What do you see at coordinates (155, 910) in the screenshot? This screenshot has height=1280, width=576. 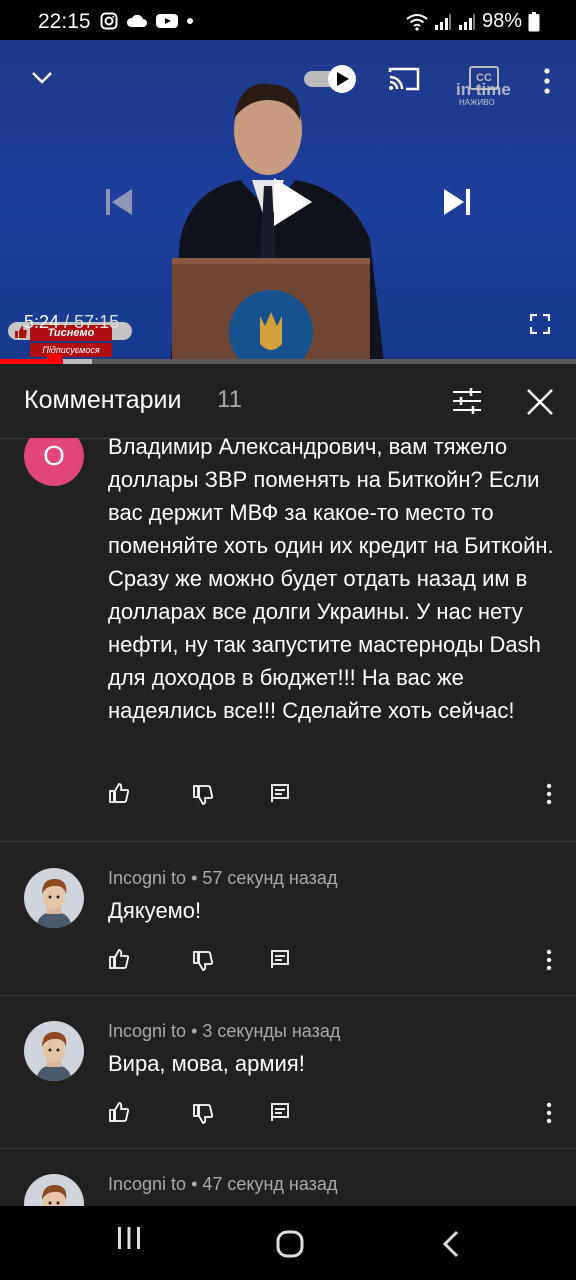 I see `comment-text: Дякуемо!` at bounding box center [155, 910].